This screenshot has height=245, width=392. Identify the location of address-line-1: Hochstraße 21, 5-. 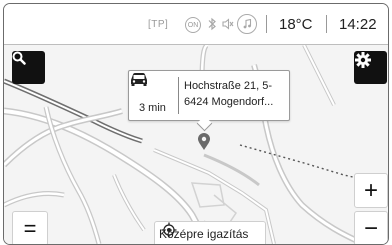
(228, 86).